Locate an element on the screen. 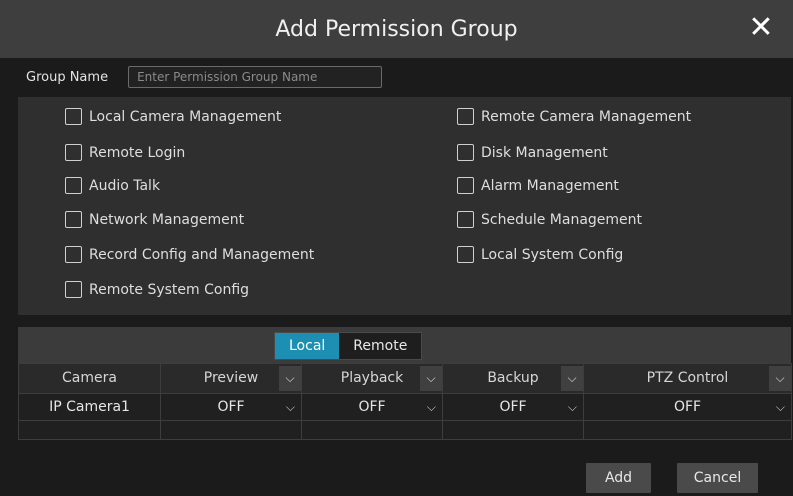  playback-select: OFF ⌵ is located at coordinates (372, 407).